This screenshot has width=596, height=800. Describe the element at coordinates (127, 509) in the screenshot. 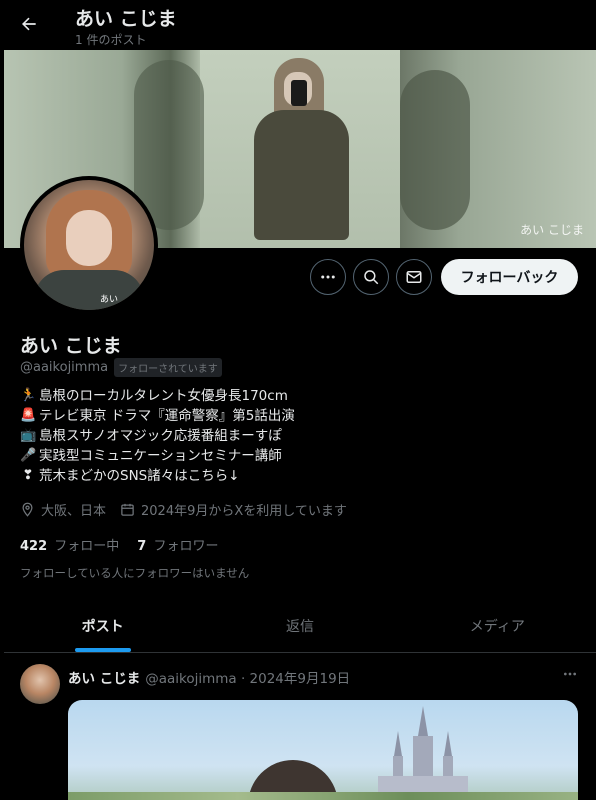

I see `calendar-icon` at that location.